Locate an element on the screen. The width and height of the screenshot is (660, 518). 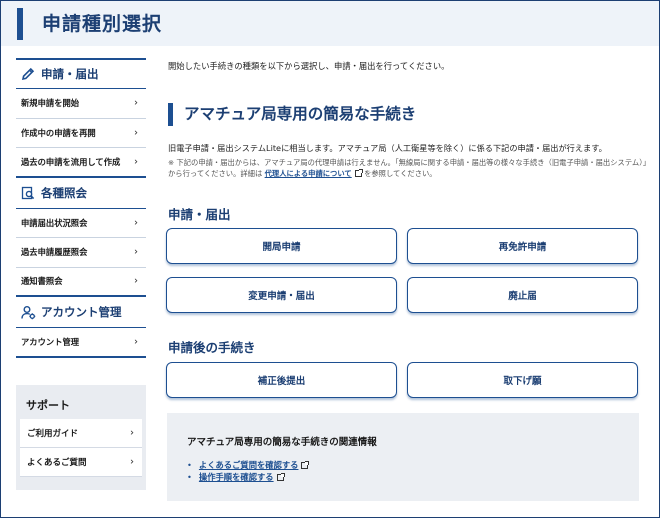
note-text-end: を参照してください。 is located at coordinates (400, 173).